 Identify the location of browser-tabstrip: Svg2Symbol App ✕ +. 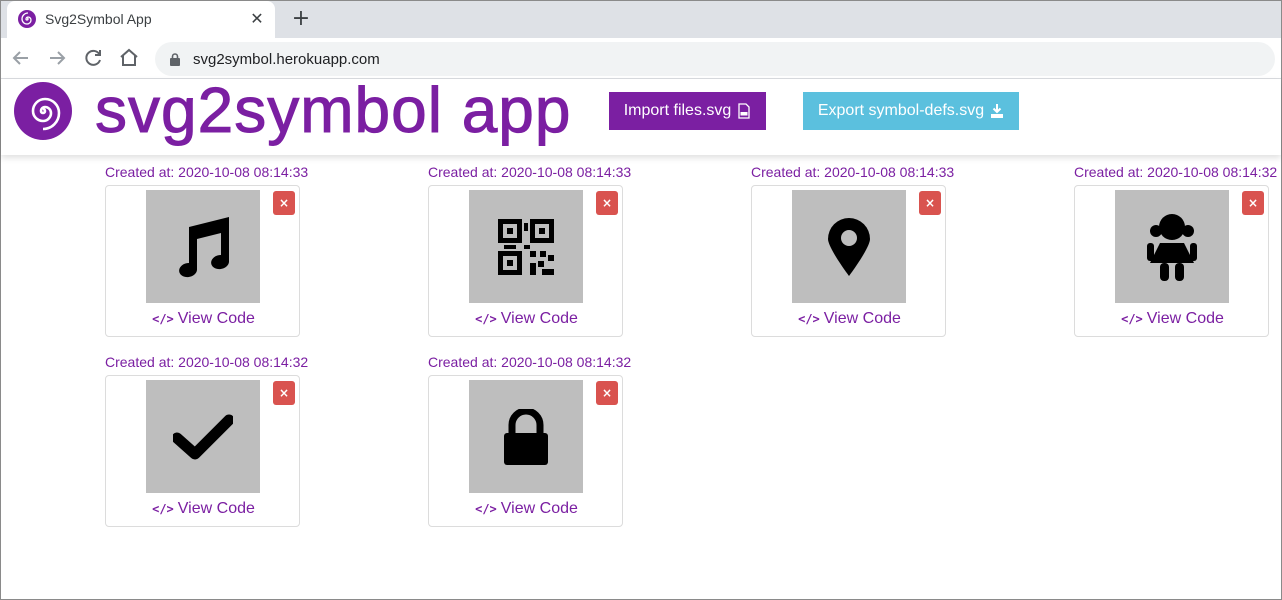
(641, 19).